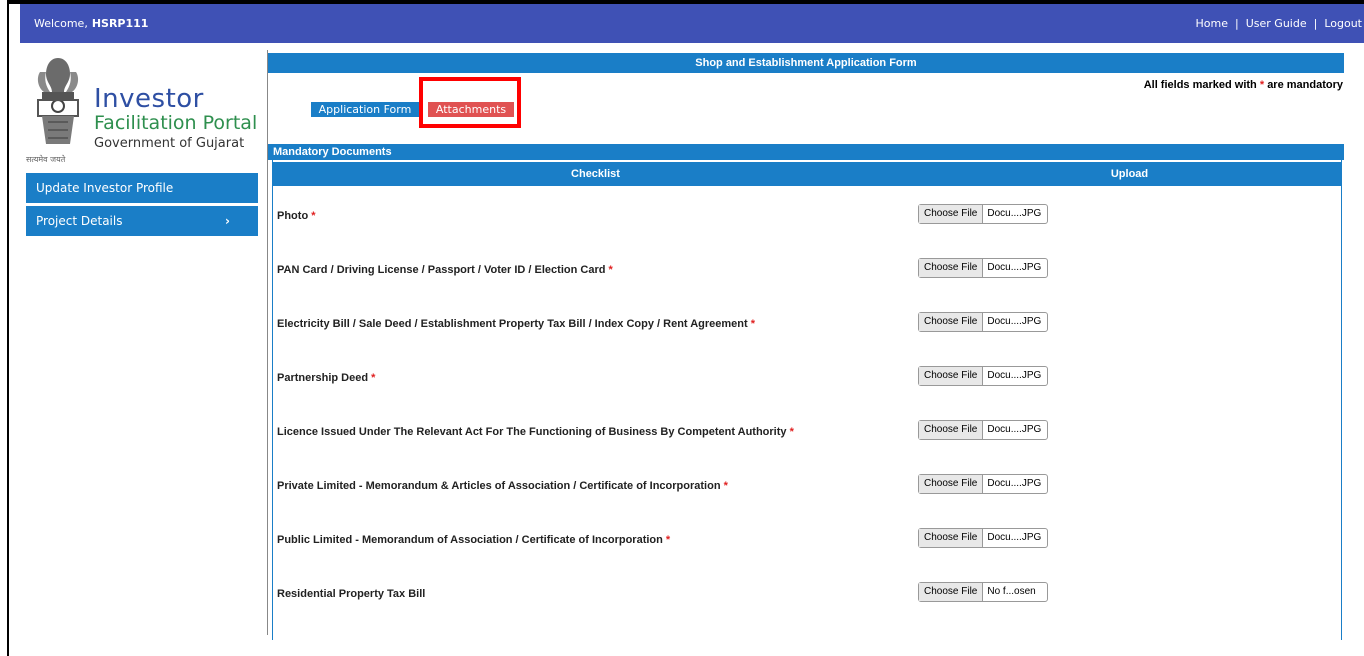  What do you see at coordinates (267, 342) in the screenshot?
I see `content-divider` at bounding box center [267, 342].